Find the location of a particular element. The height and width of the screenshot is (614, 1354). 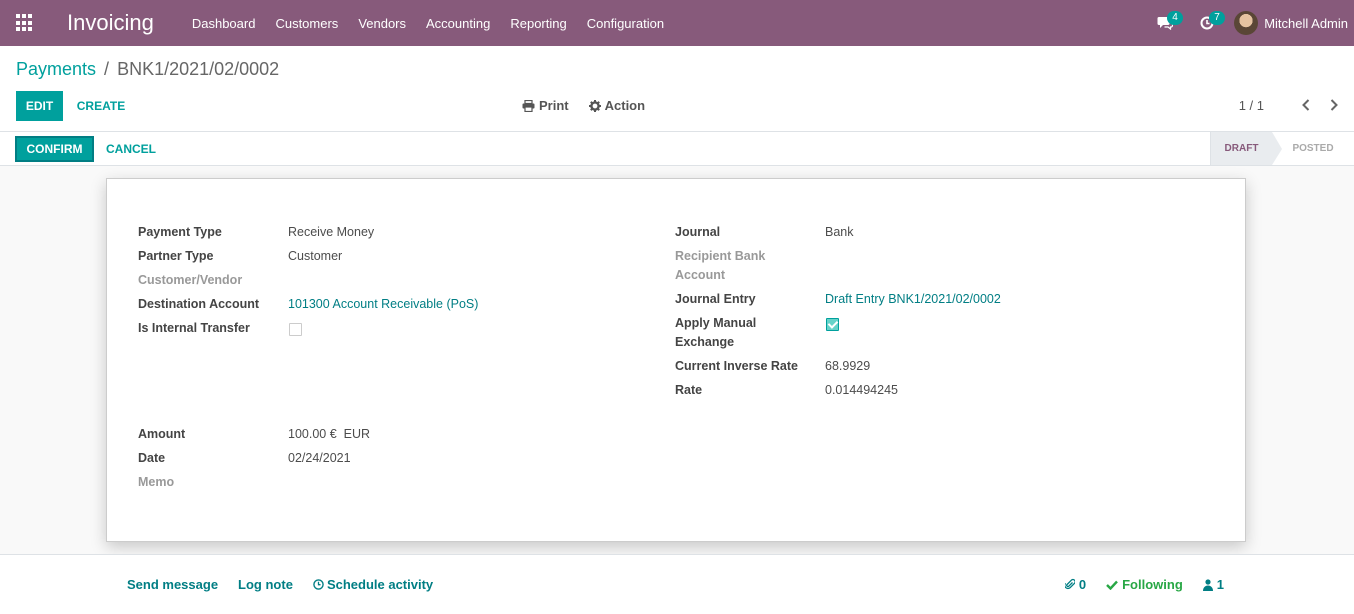

menu-accounting: Accounting is located at coordinates (458, 23).